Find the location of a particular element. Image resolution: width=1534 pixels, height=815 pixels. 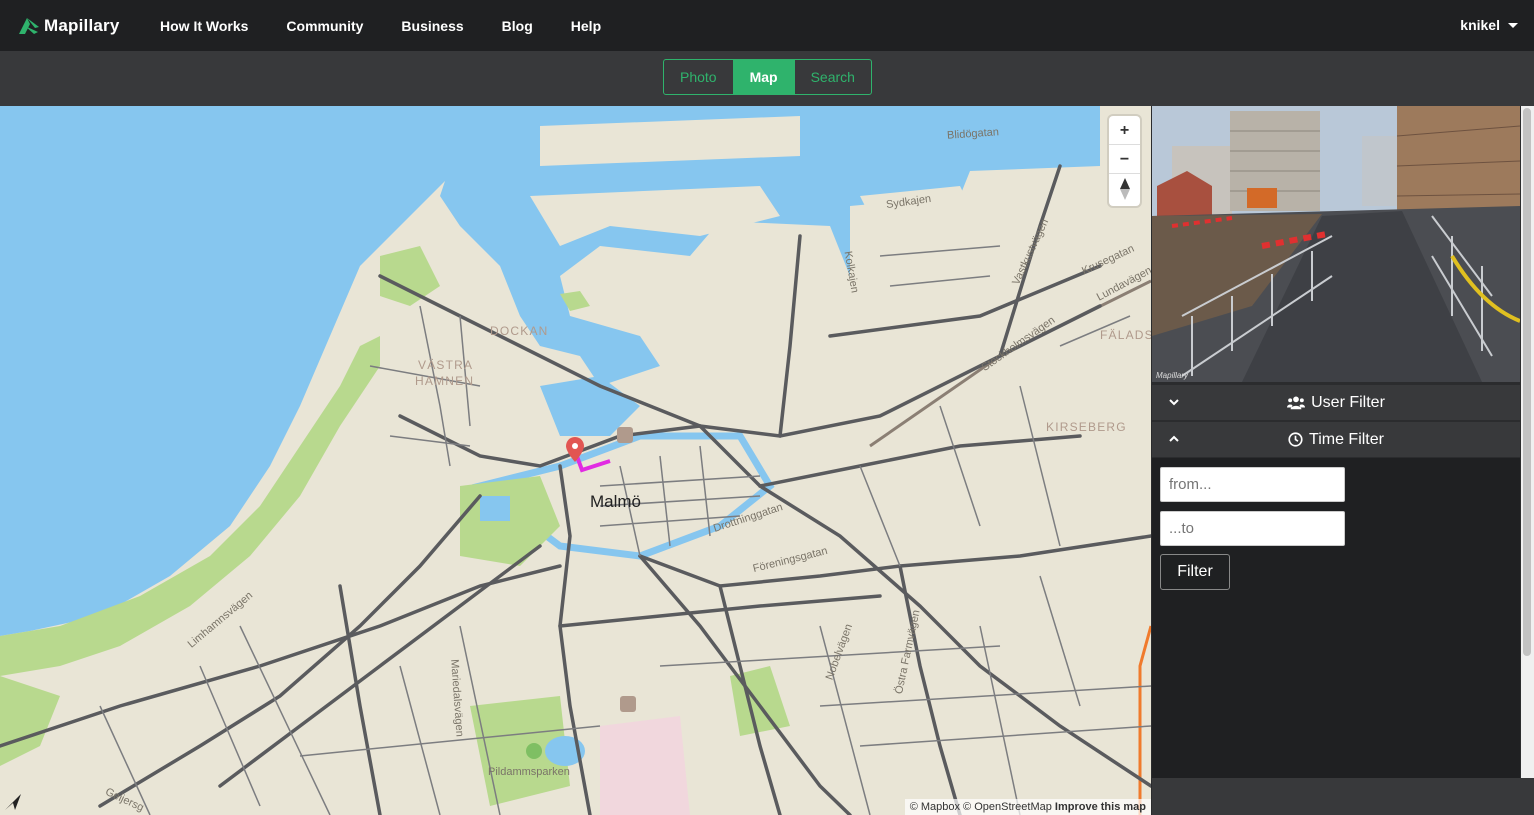

bottom-strip is located at coordinates (1343, 796).